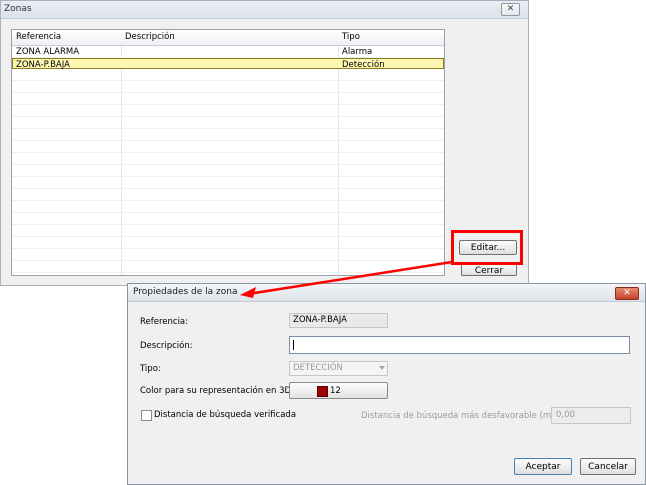 This screenshot has height=485, width=646. What do you see at coordinates (293, 345) in the screenshot?
I see `text-caret` at bounding box center [293, 345].